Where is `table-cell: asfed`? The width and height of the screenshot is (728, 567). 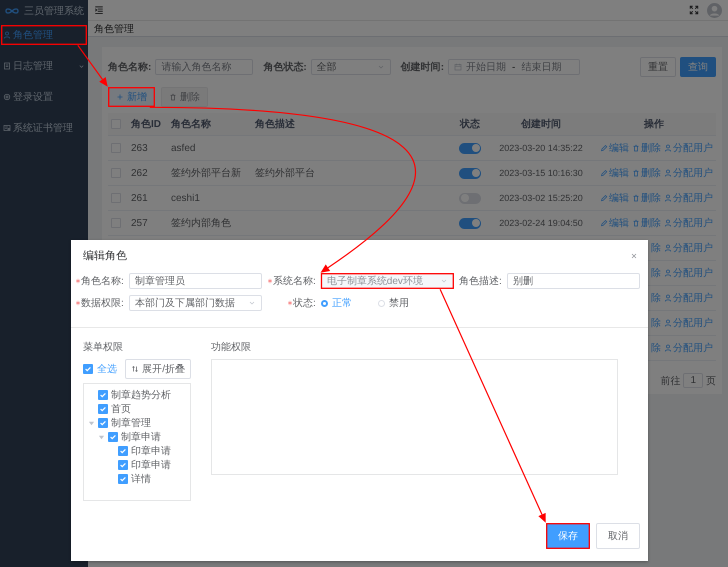 table-cell: asfed is located at coordinates (183, 148).